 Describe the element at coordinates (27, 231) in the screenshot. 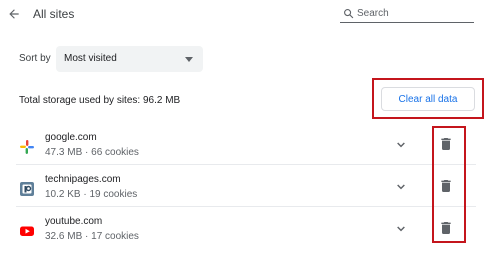

I see `youtube-favicon-icon` at that location.